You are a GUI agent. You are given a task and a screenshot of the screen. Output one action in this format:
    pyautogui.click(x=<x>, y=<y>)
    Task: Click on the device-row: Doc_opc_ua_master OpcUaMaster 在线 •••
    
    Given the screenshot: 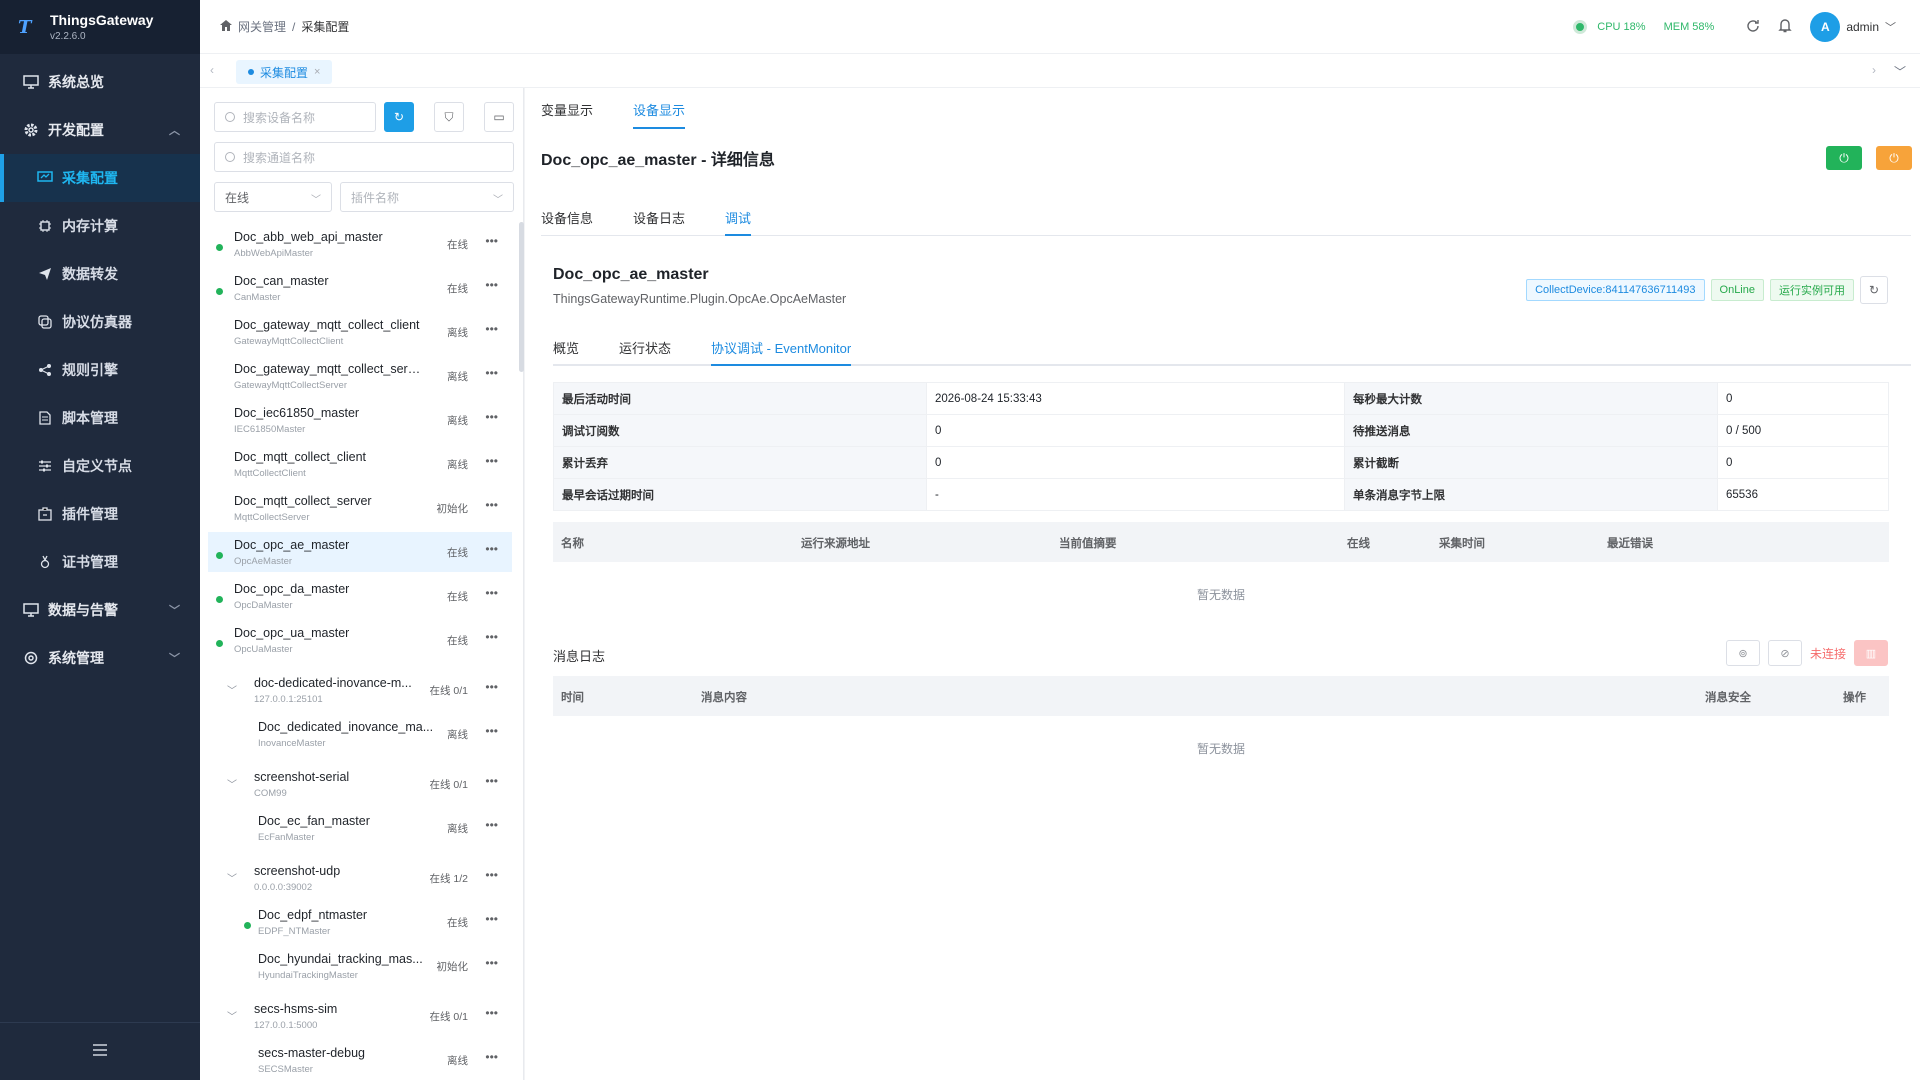 What is the action you would take?
    pyautogui.click(x=360, y=640)
    